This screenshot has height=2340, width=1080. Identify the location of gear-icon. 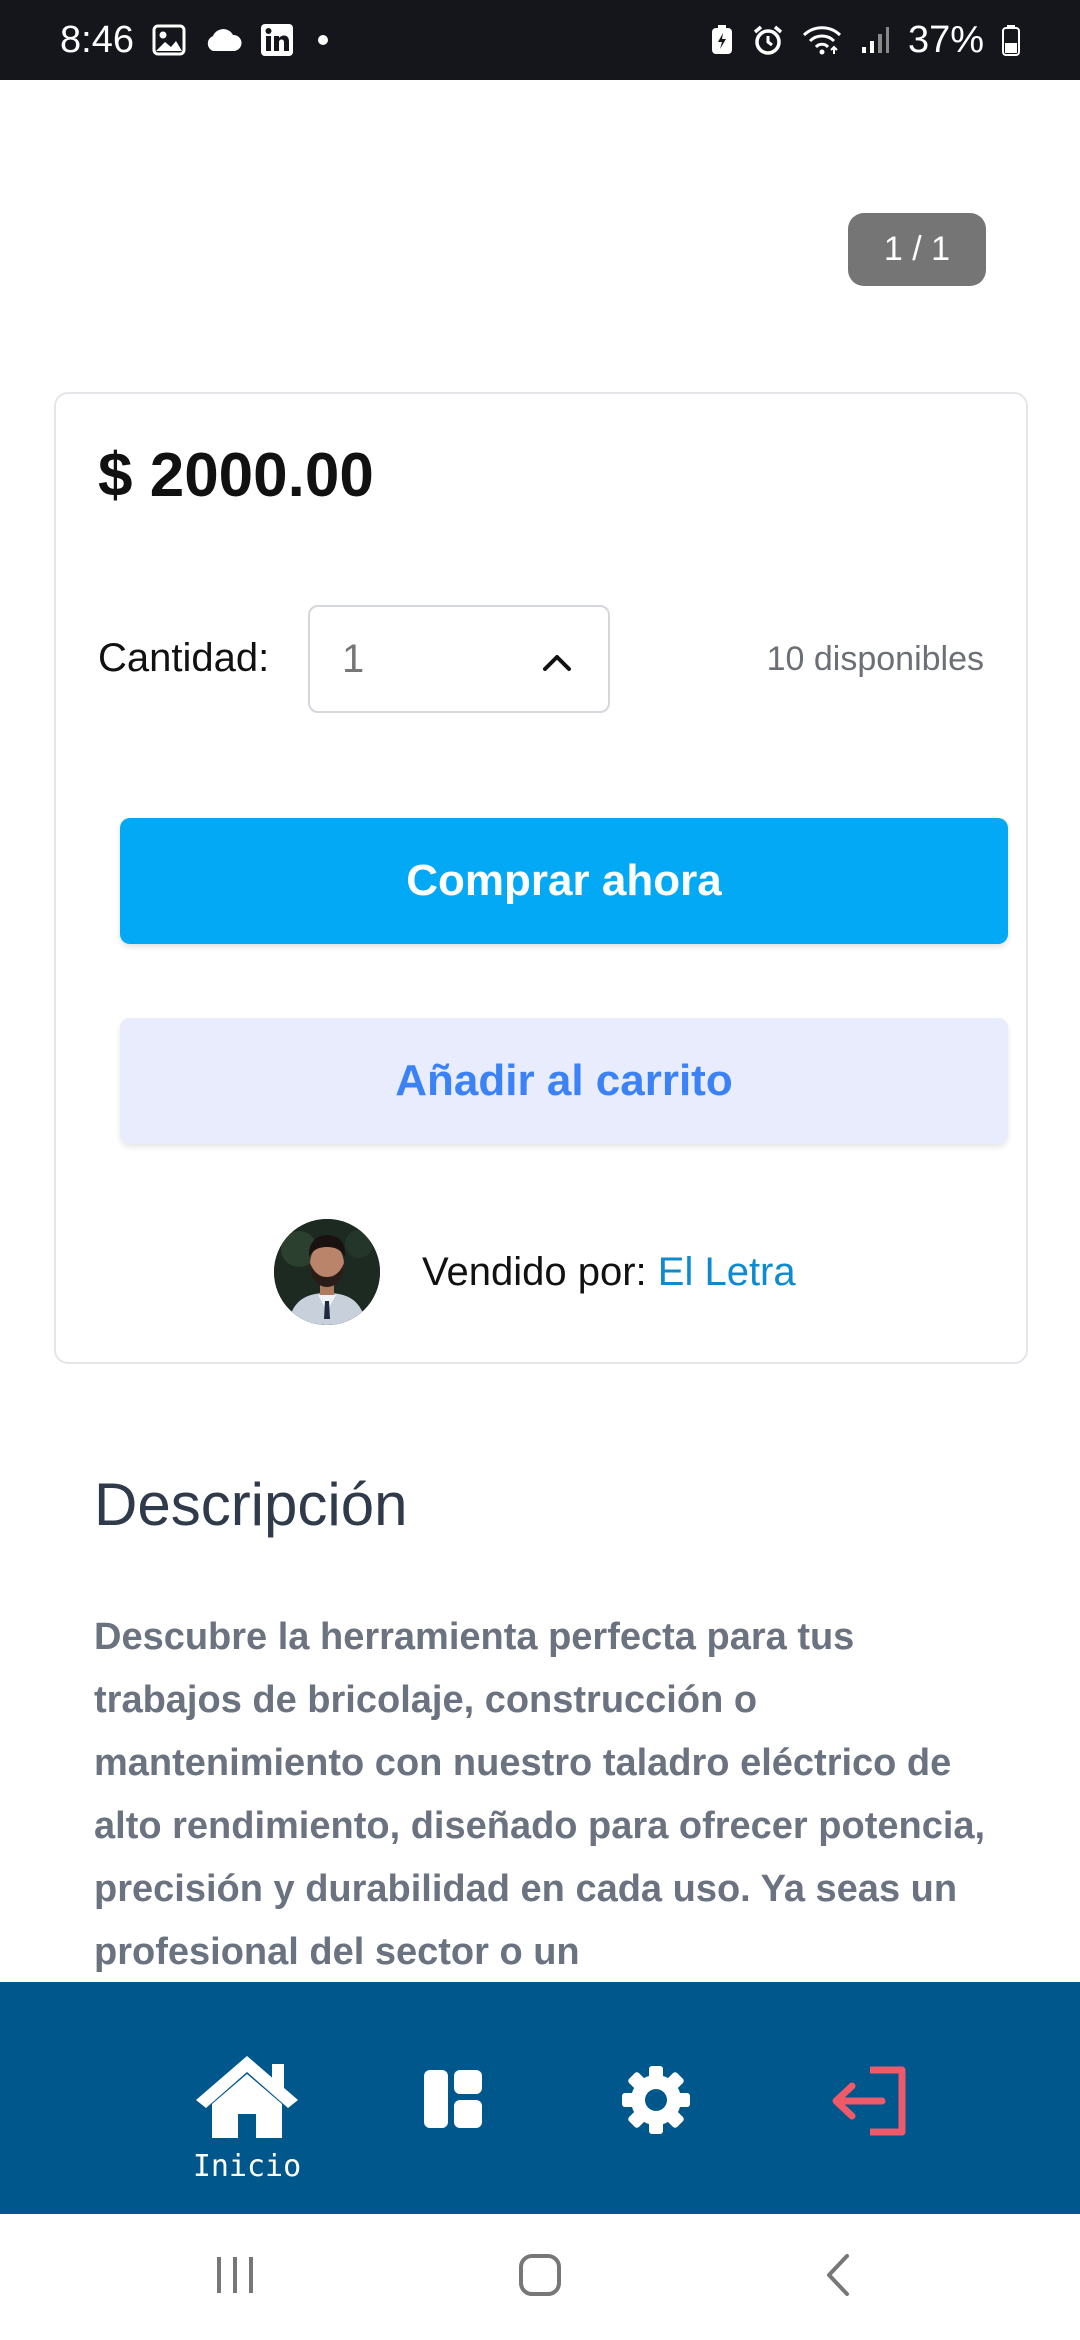
(656, 2102).